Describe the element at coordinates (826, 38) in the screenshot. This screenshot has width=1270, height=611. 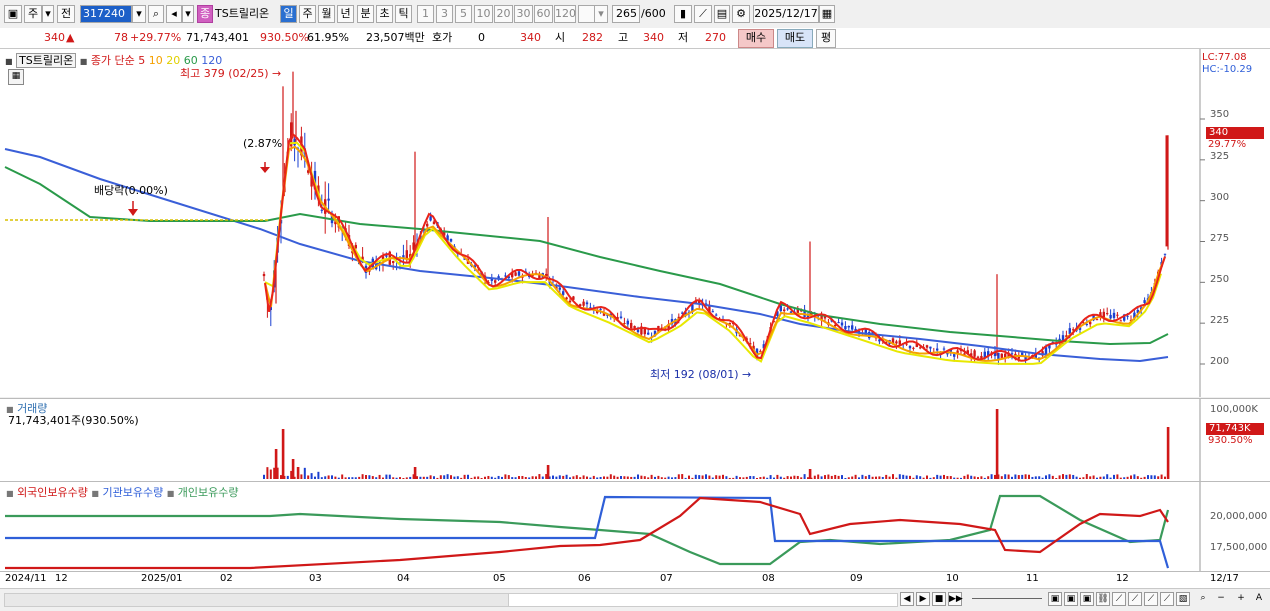
I see `eval-button: 평` at that location.